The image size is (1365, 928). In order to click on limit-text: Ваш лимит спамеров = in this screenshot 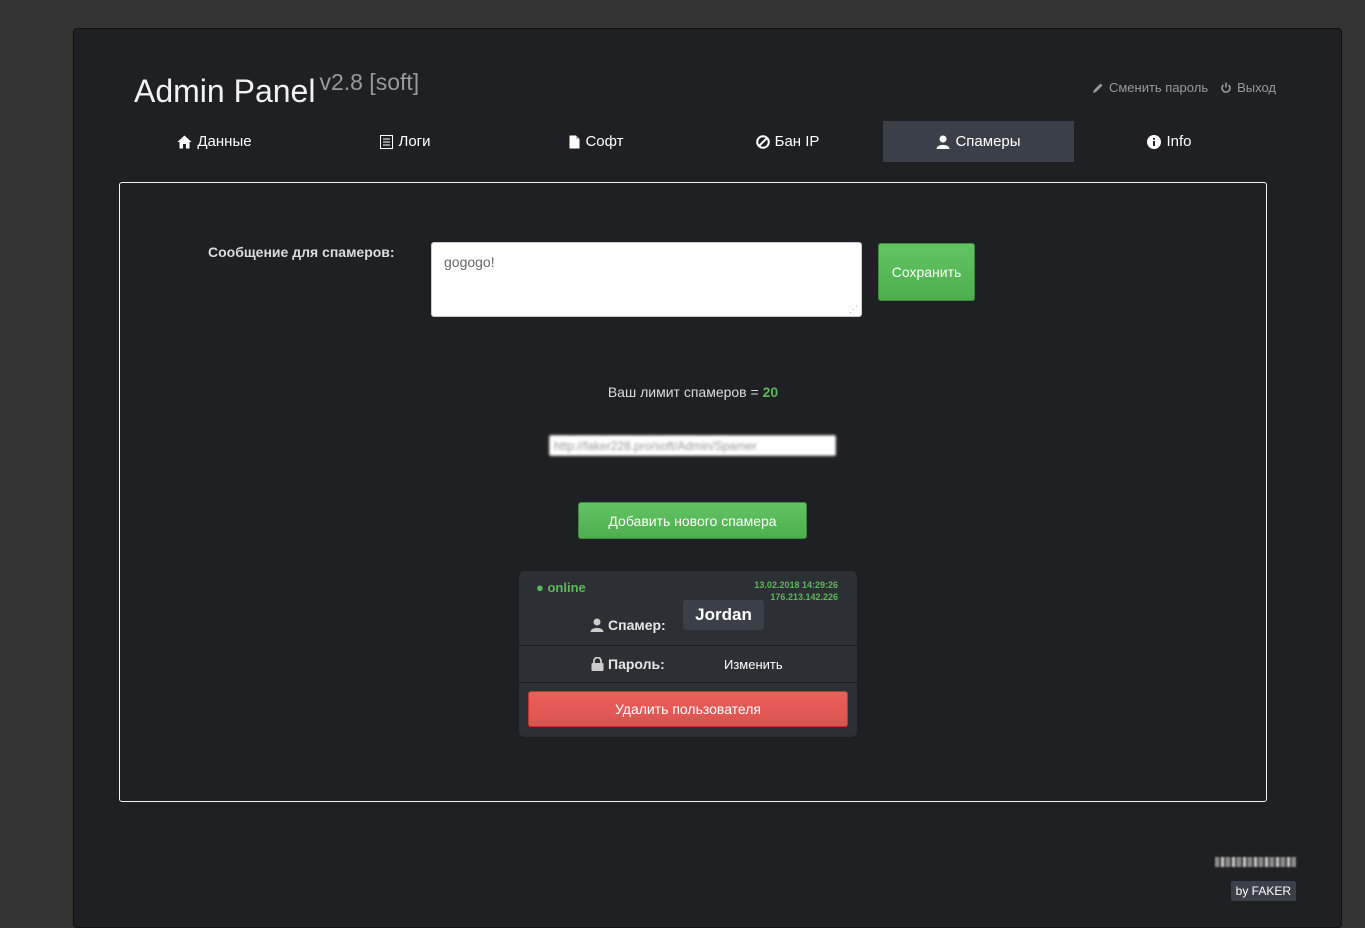, I will do `click(685, 392)`.